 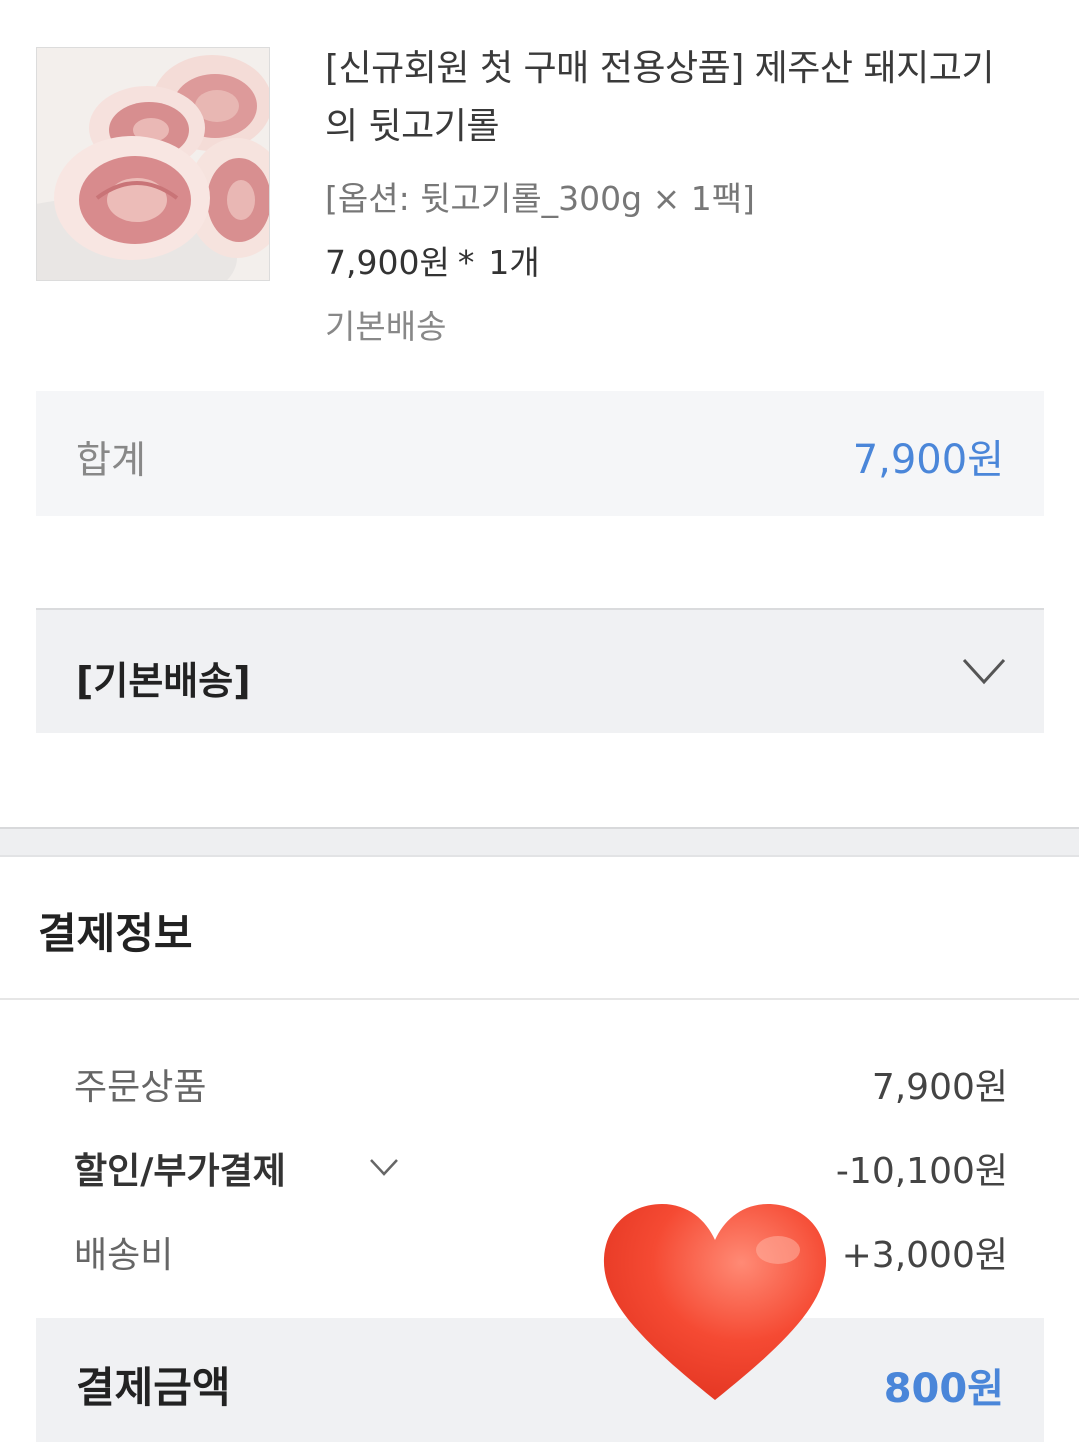 I want to click on product-price-row: 7,900원 * 1개, so click(x=432, y=260).